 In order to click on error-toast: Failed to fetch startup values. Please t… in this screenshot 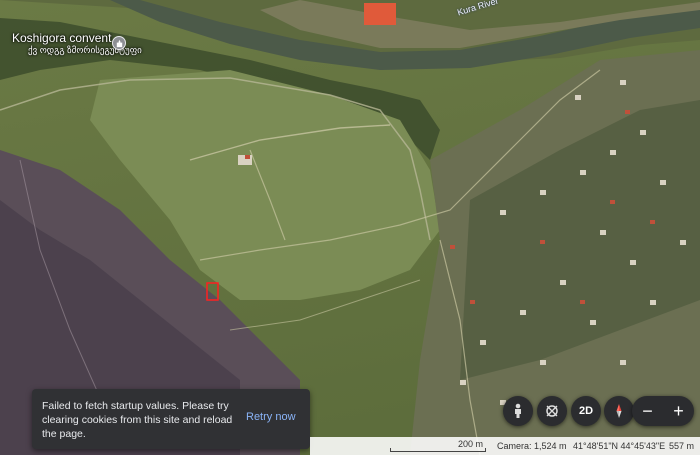, I will do `click(171, 419)`.